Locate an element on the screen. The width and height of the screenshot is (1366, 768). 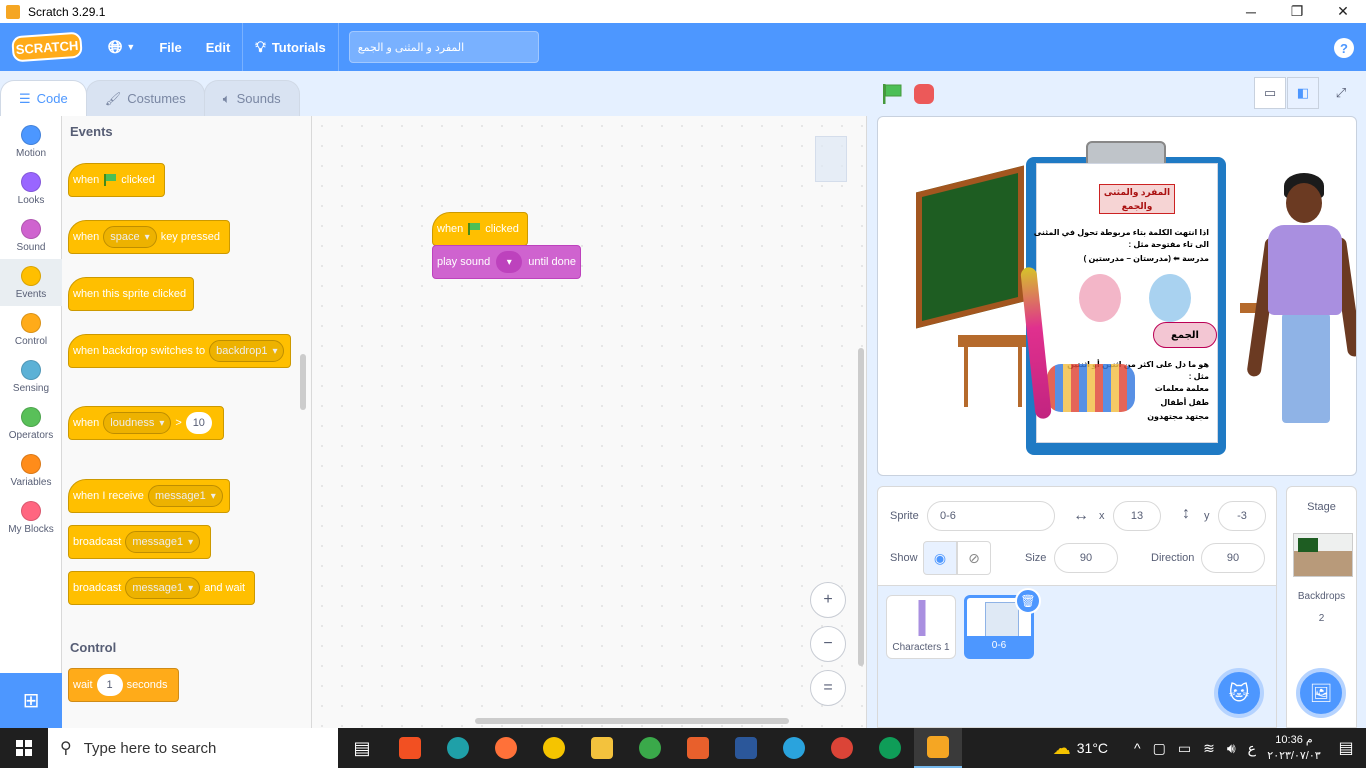
sprite-name: 0-6 is located at coordinates (999, 646).